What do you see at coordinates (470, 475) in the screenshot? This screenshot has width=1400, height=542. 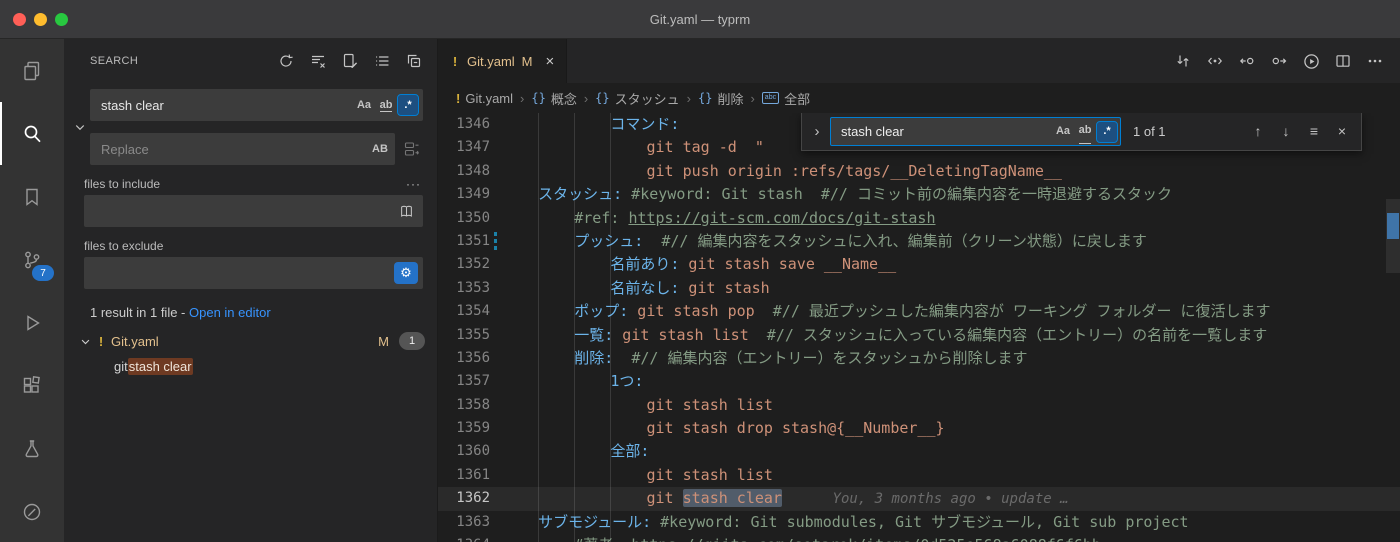 I see `line-number: 1361` at bounding box center [470, 475].